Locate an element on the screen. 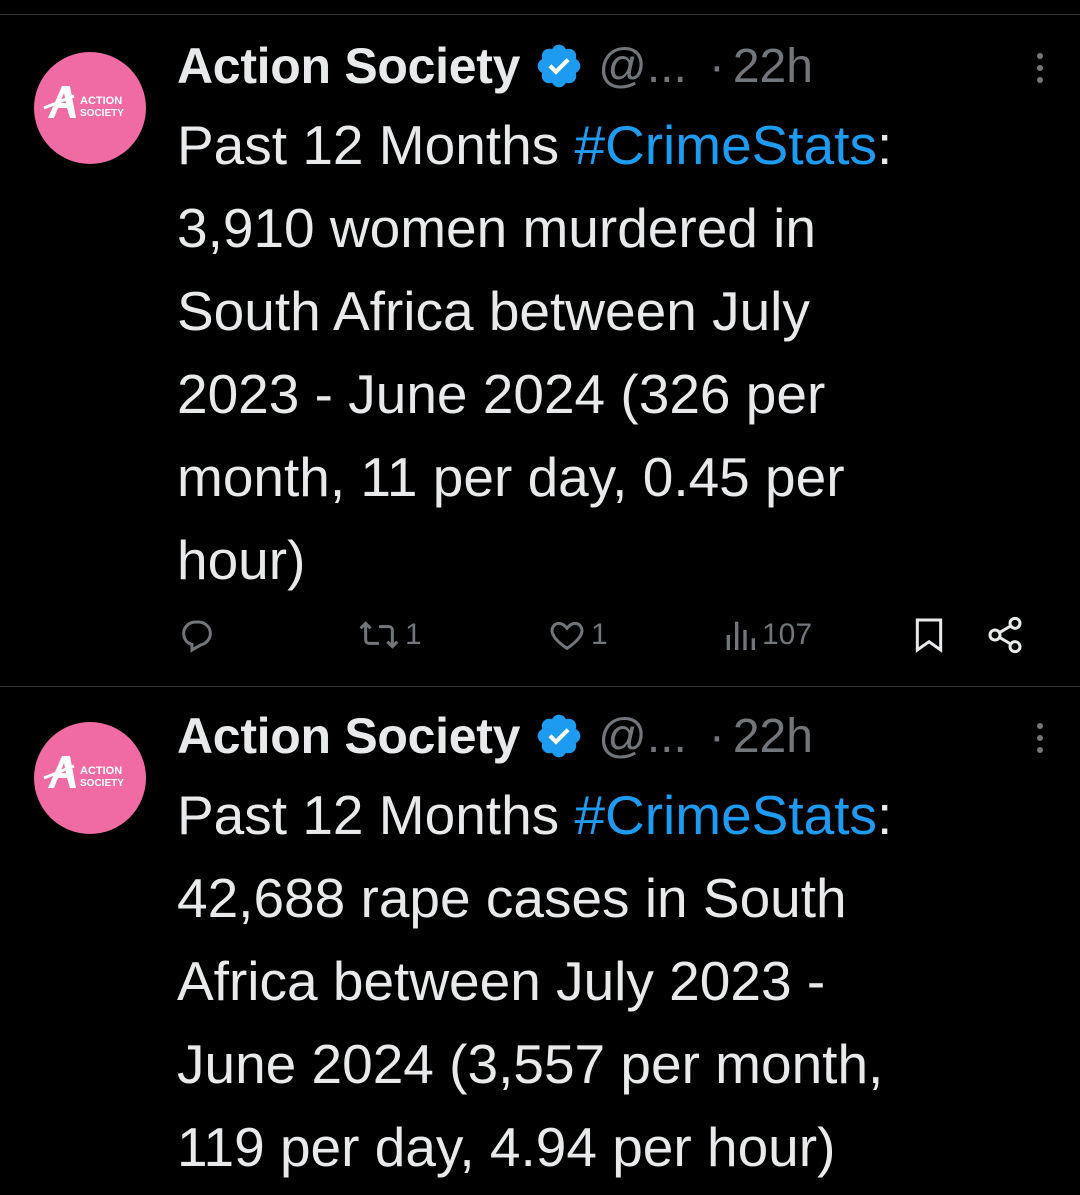 This screenshot has width=1080, height=1195. share-button is located at coordinates (1005, 635).